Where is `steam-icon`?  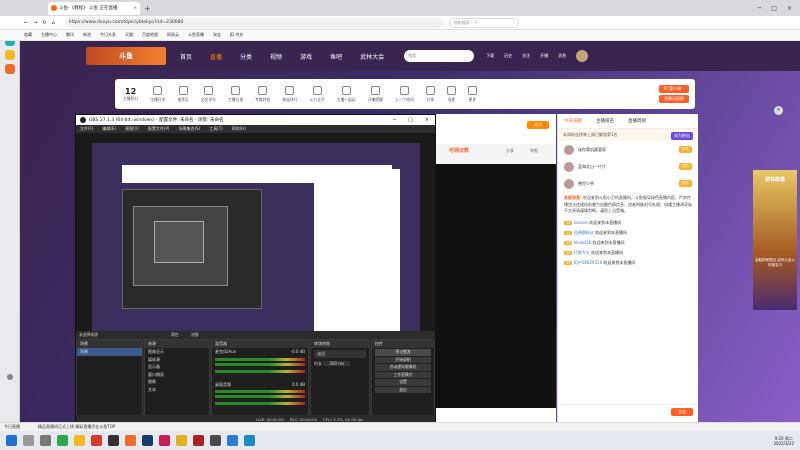
steam-icon is located at coordinates (147, 440).